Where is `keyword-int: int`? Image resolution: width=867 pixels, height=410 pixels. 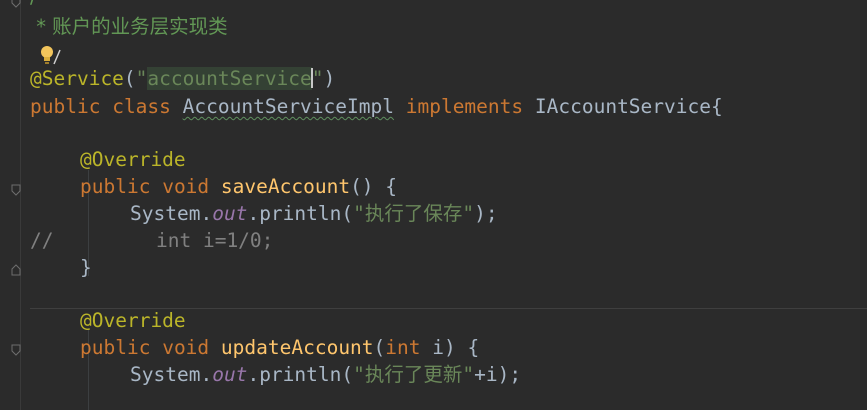 keyword-int: int is located at coordinates (403, 347).